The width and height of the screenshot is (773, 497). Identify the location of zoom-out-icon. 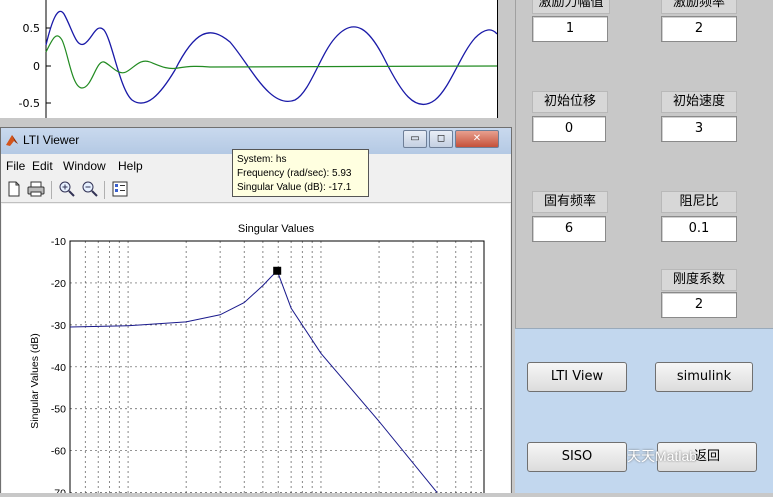
(90, 189).